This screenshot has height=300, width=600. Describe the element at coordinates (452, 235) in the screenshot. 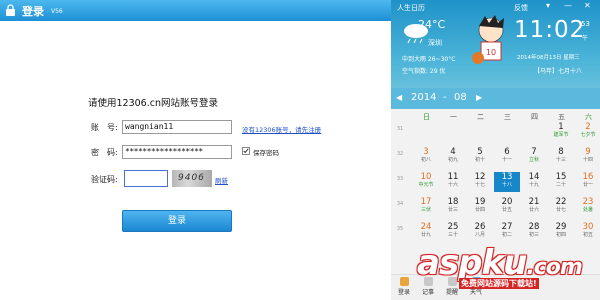

I see `lunar-day: 三十` at that location.